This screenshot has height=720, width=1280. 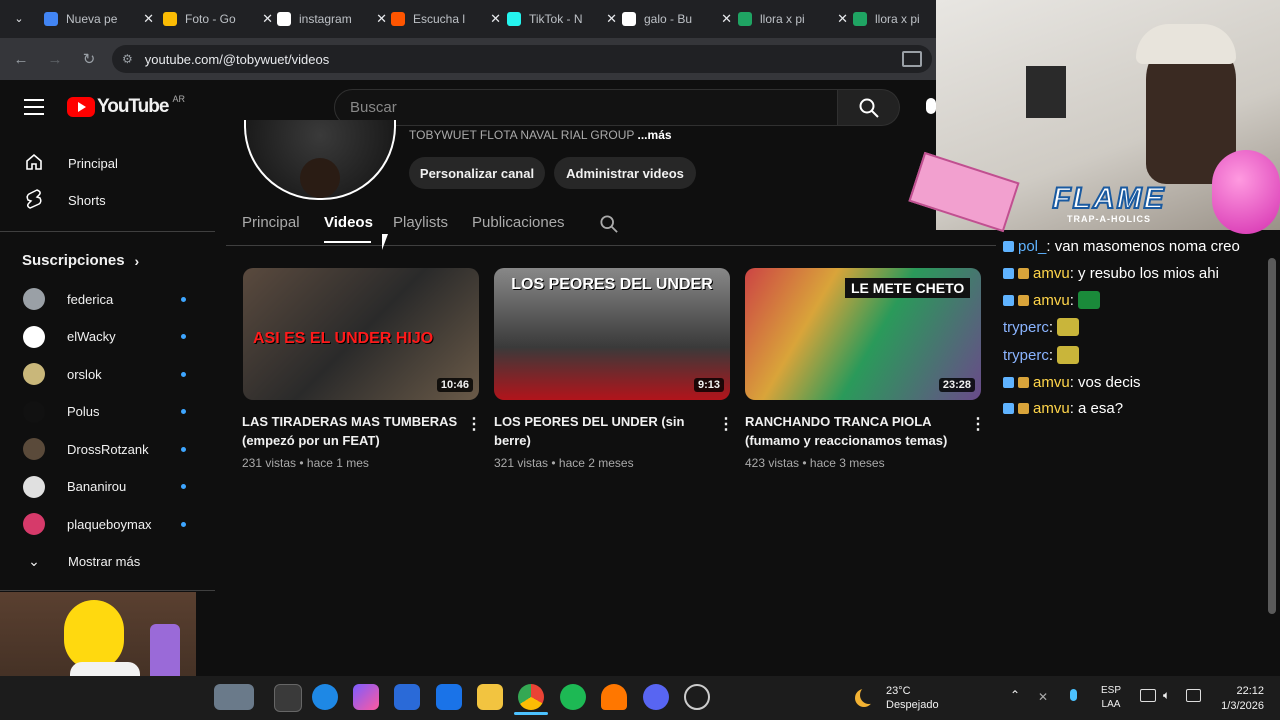 What do you see at coordinates (522, 59) in the screenshot?
I see `url-bar: ⚙ youtube.com/@tobywuet/videos` at bounding box center [522, 59].